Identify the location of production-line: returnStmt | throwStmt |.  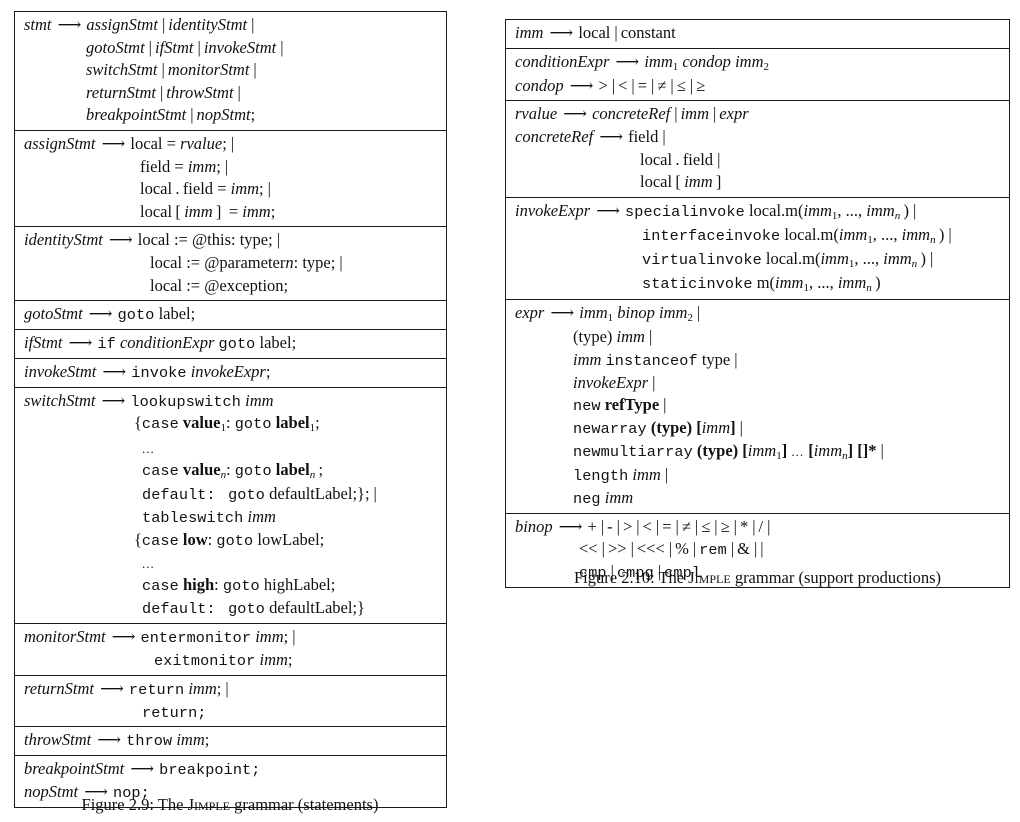
(163, 92).